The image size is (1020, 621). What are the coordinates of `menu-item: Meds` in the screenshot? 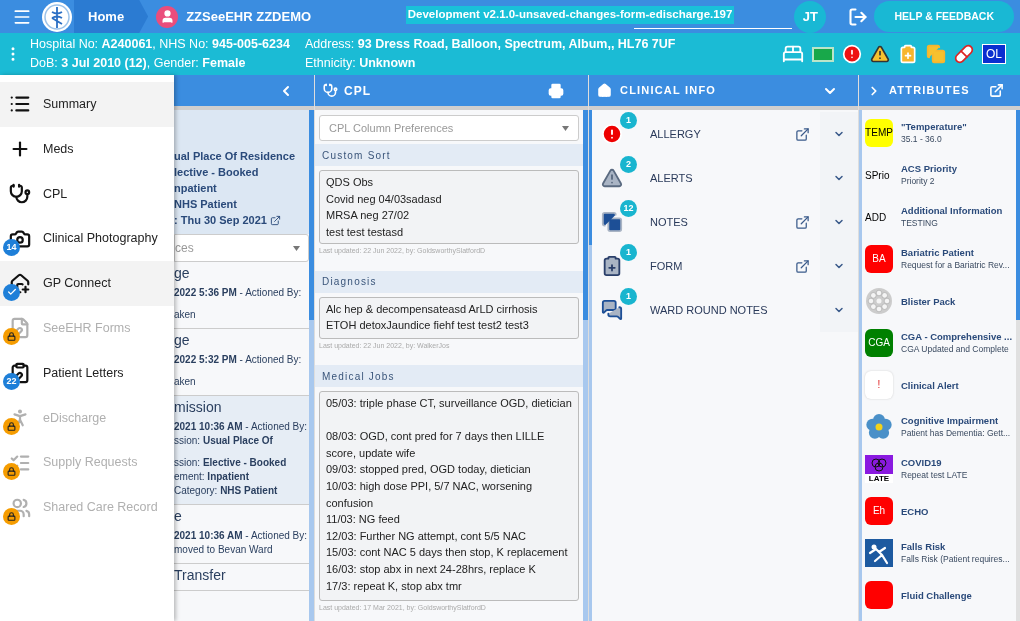 It's located at (87, 149).